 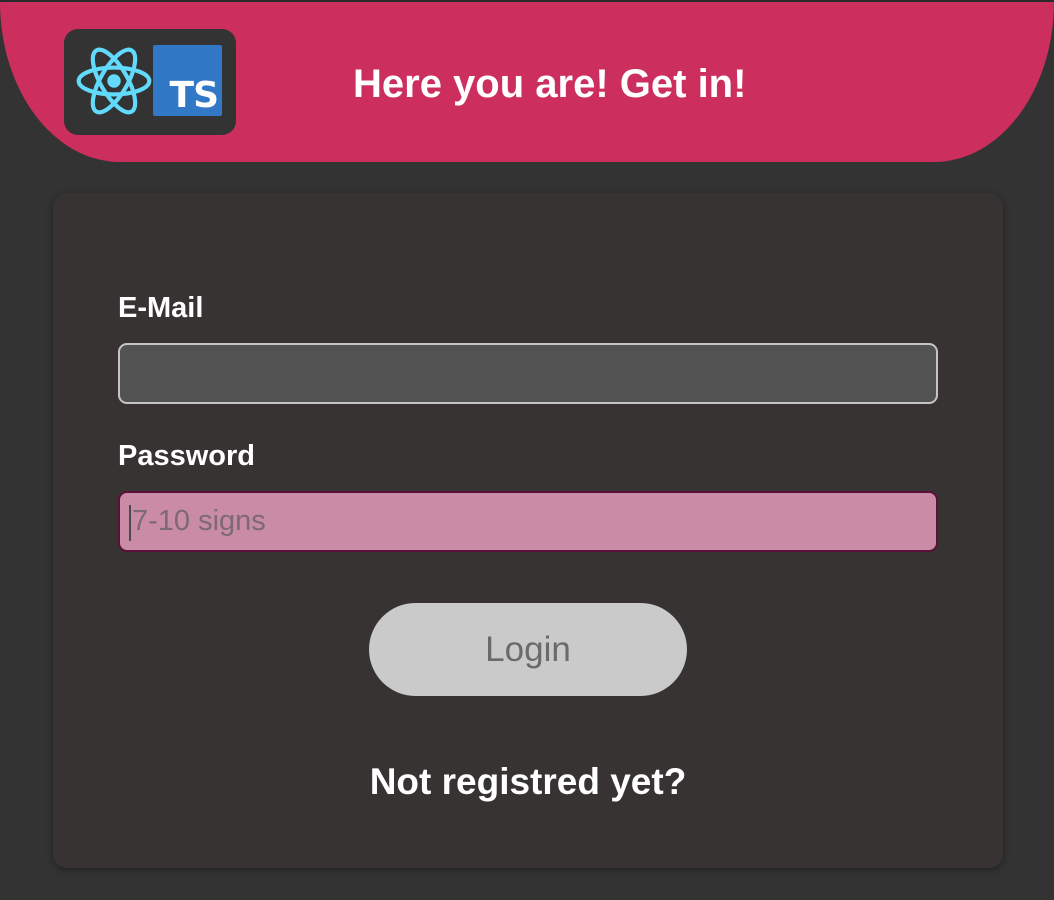 What do you see at coordinates (161, 308) in the screenshot?
I see `email-label: E-Mail` at bounding box center [161, 308].